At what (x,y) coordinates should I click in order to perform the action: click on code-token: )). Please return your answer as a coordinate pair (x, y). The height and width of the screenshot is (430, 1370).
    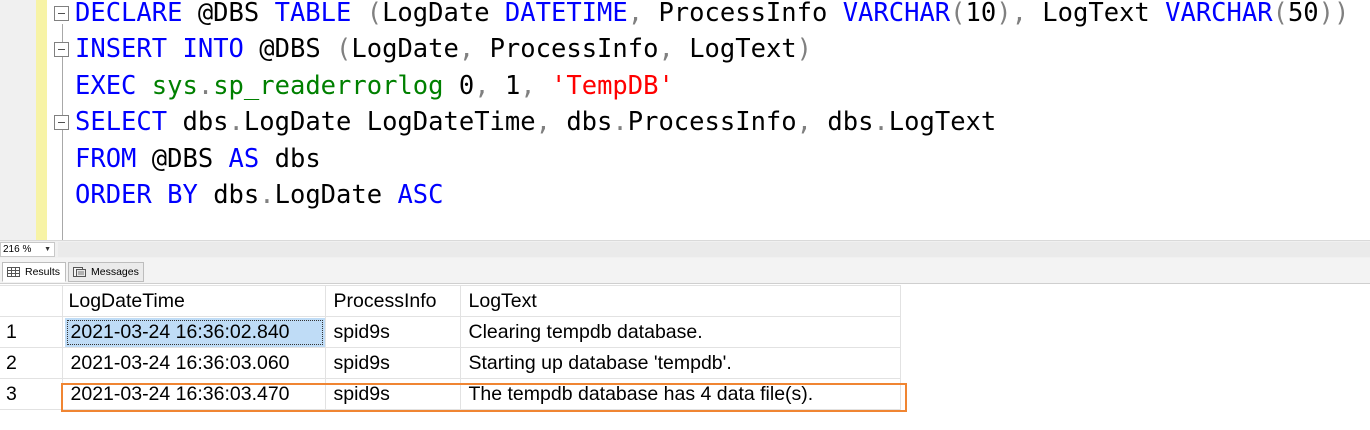
    Looking at the image, I should click on (1334, 14).